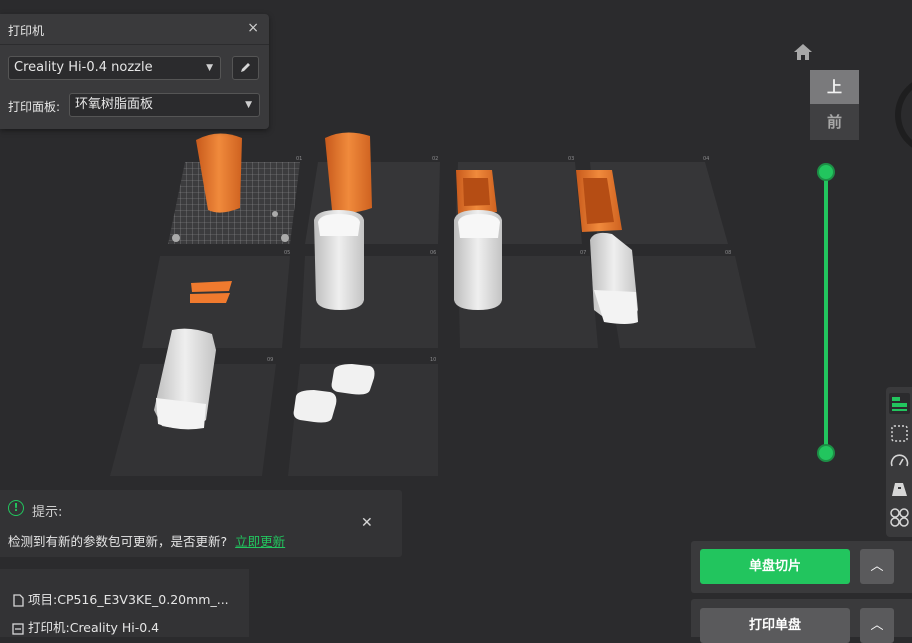 The image size is (912, 643). What do you see at coordinates (899, 403) in the screenshot?
I see `arrange-icon` at bounding box center [899, 403].